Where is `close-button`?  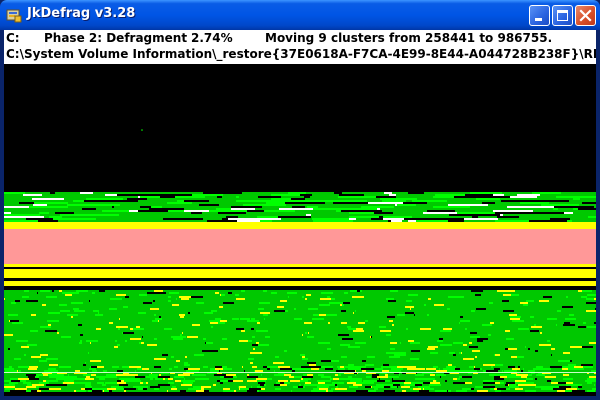 close-button is located at coordinates (585, 15).